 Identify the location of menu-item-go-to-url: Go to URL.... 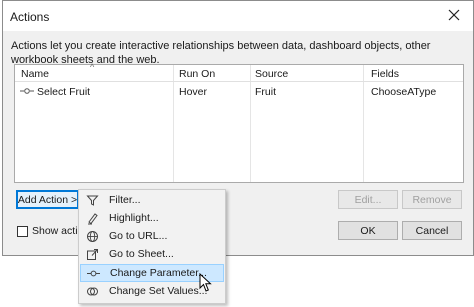
(152, 237).